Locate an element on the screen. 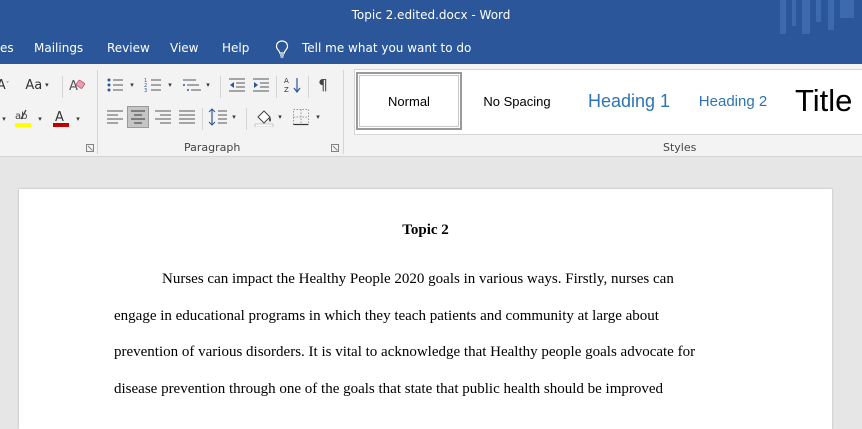  style-normal: Normal is located at coordinates (409, 101).